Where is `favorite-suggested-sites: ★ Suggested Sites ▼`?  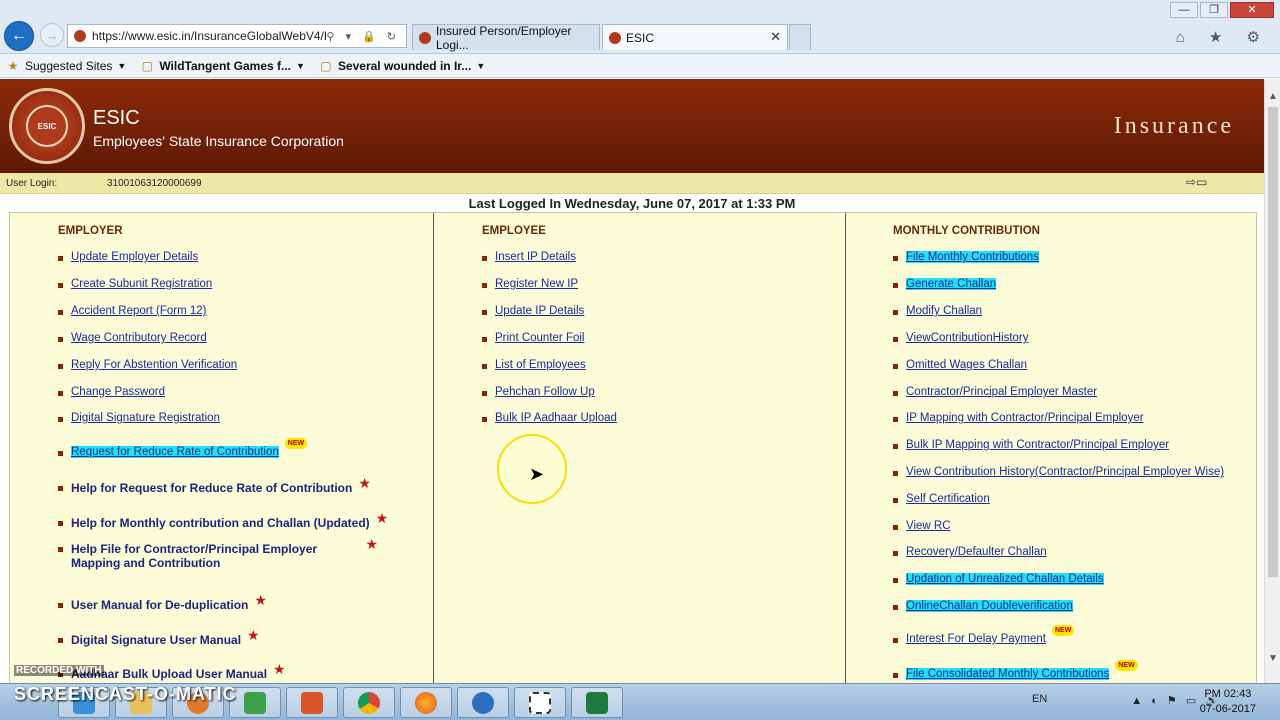 favorite-suggested-sites: ★ Suggested Sites ▼ is located at coordinates (66, 66).